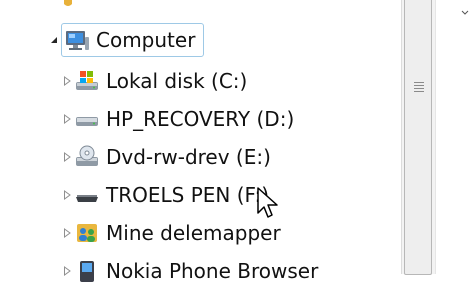  I want to click on dvd-drive-icon, so click(87, 157).